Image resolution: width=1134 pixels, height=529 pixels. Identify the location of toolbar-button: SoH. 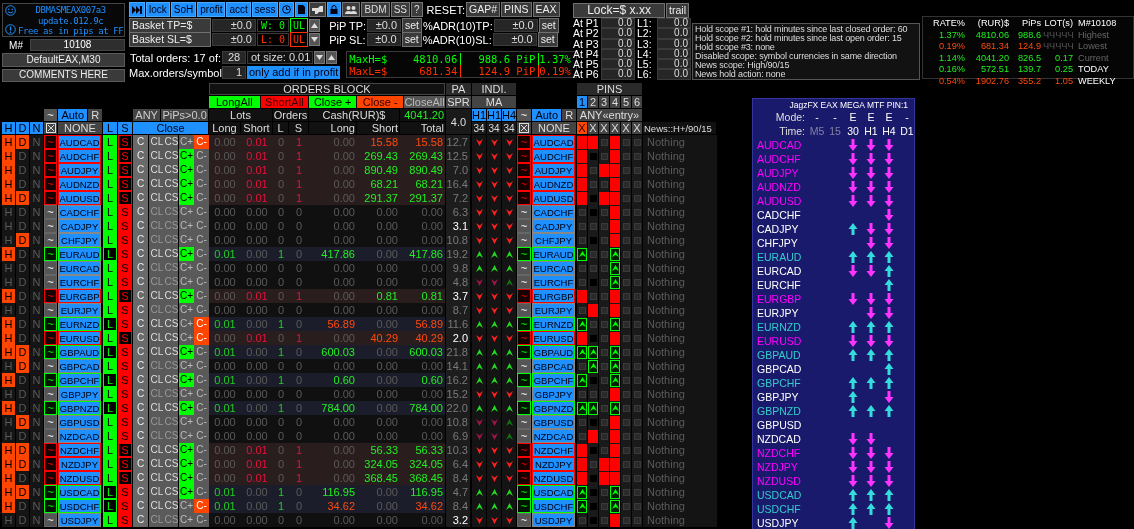
(183, 9).